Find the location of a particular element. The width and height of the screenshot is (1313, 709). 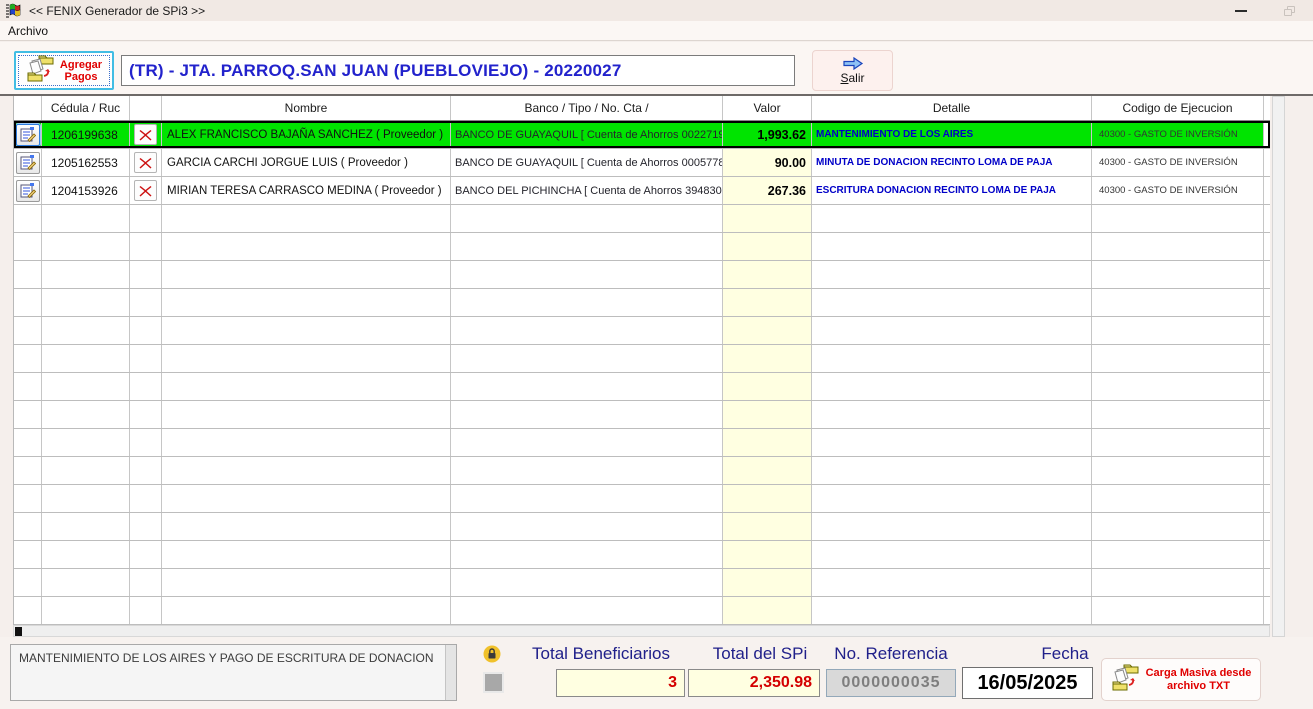

total-beneficiarios-label: Total Beneficiarios is located at coordinates (601, 653).